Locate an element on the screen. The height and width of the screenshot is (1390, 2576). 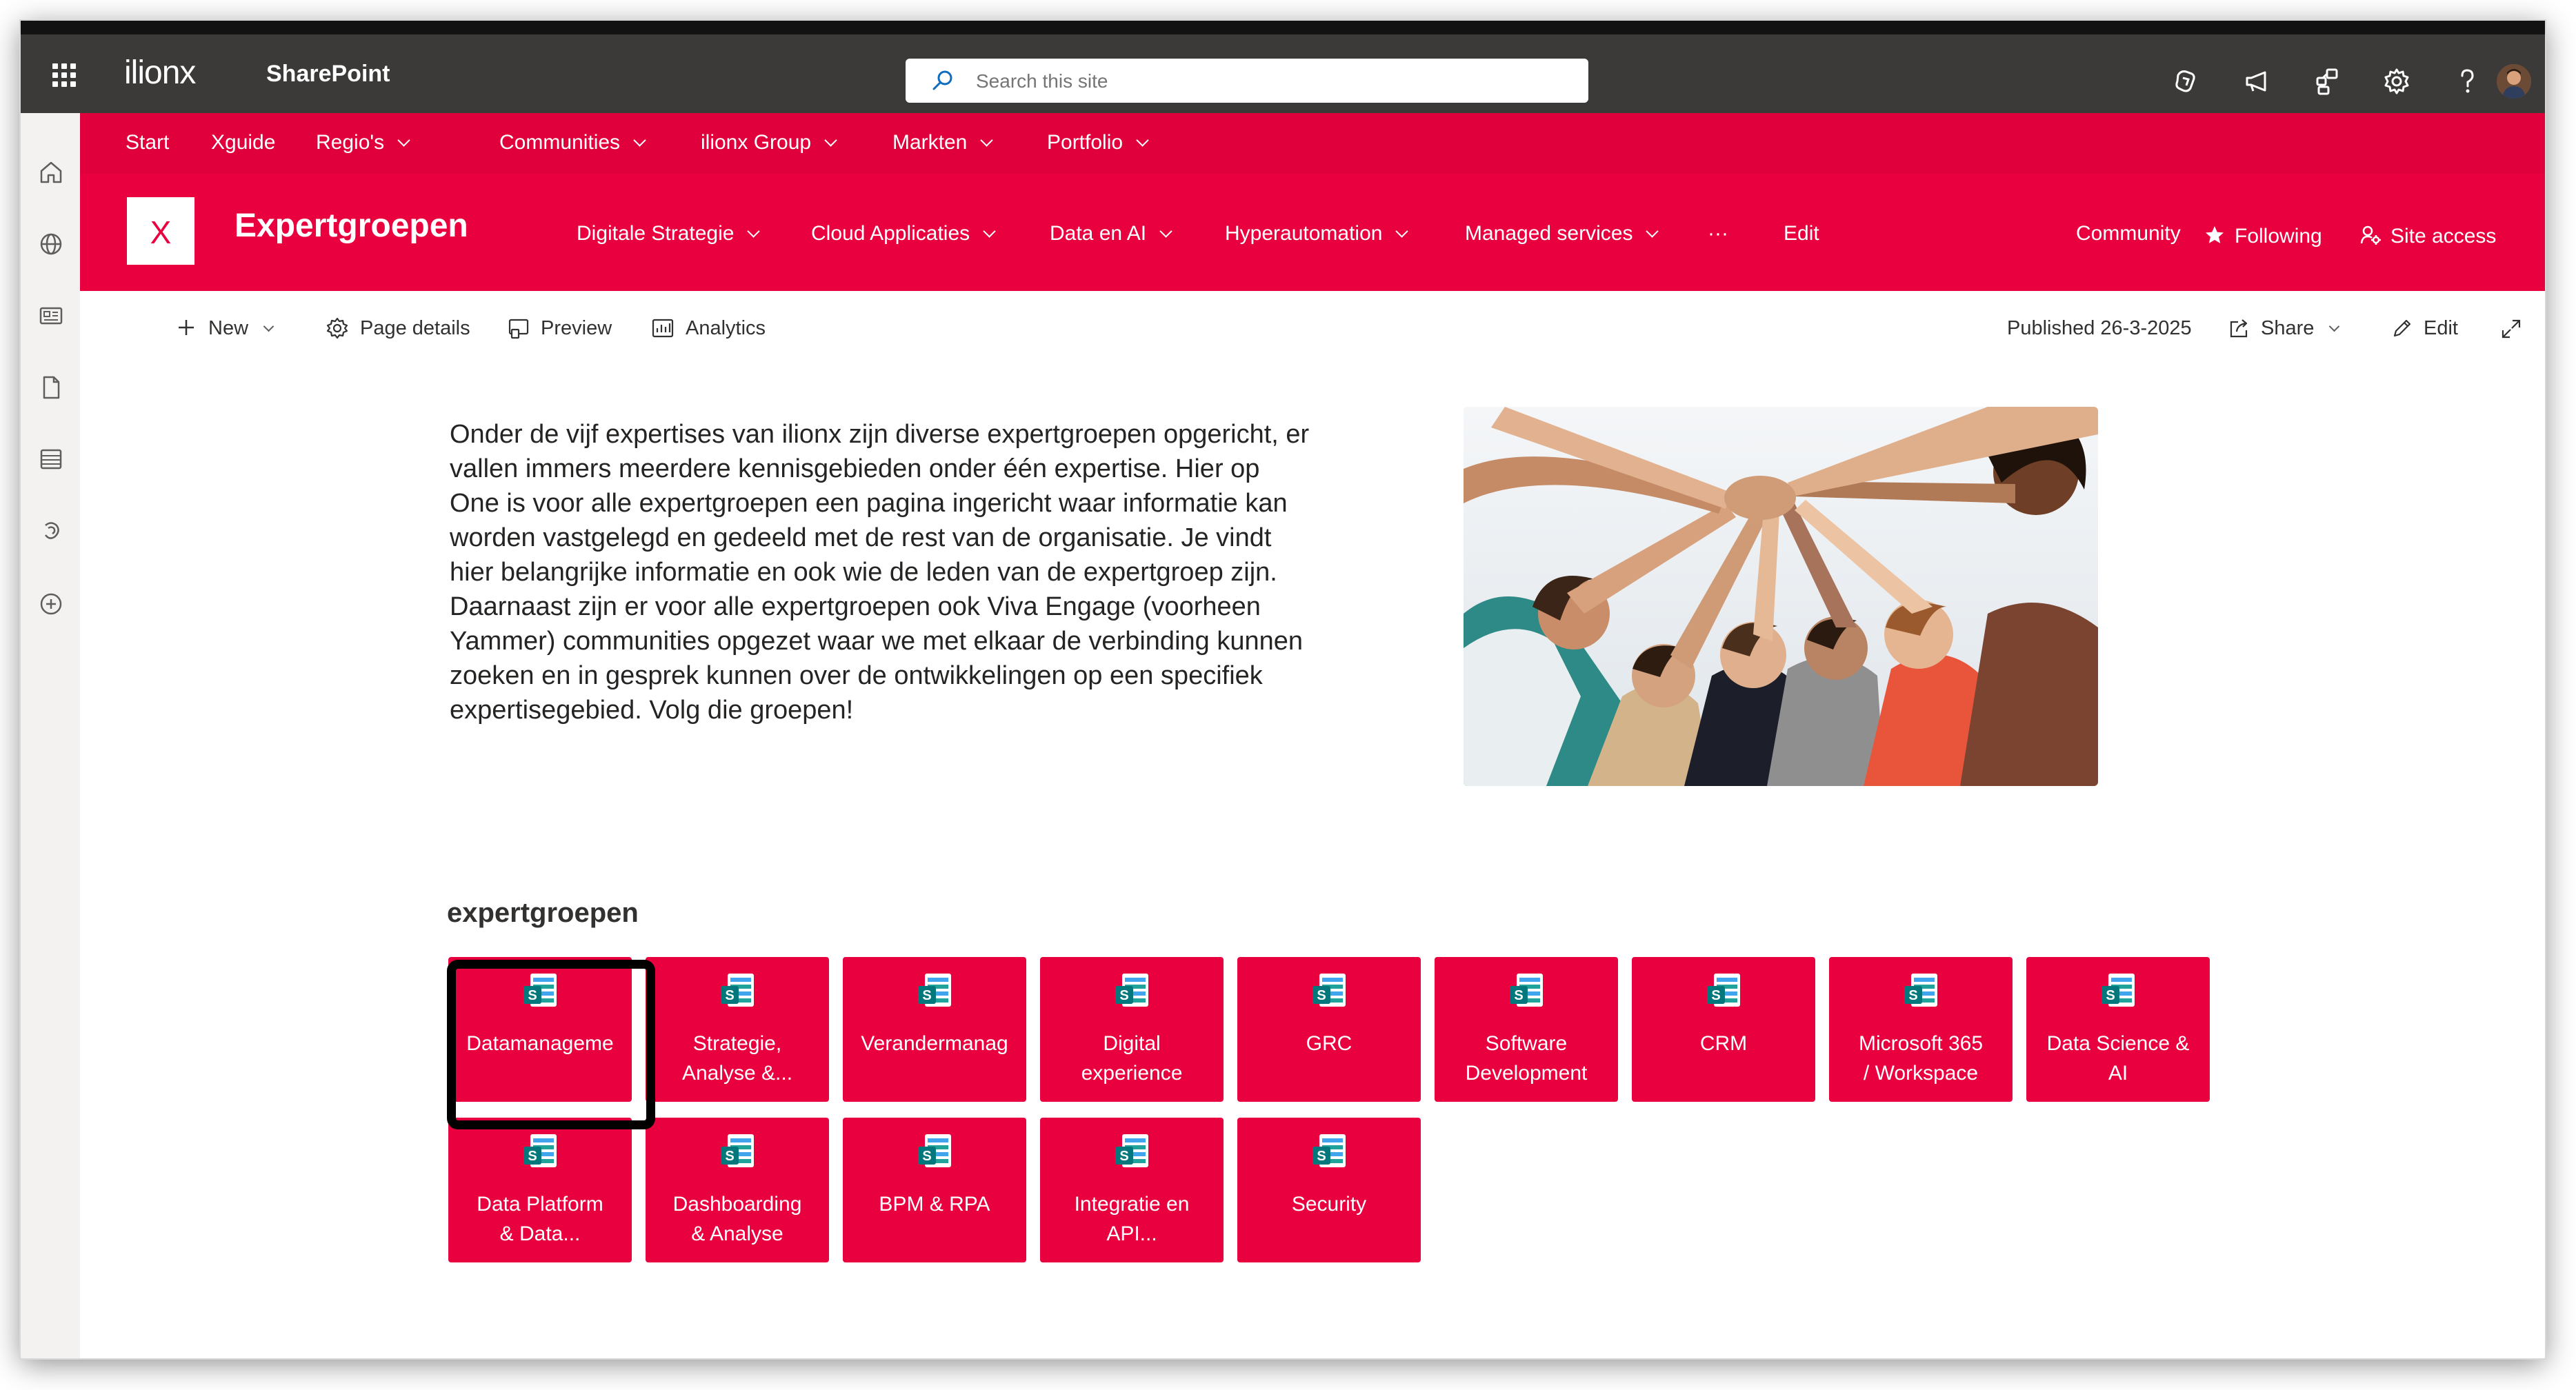
quick-link-tile: S Digital experience is located at coordinates (1132, 1029).